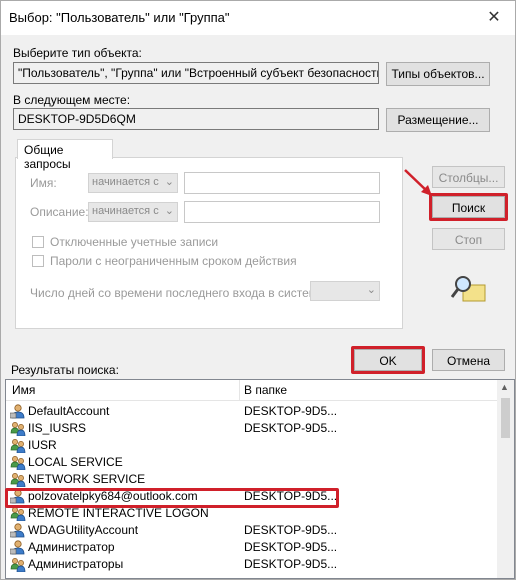 The image size is (516, 580). Describe the element at coordinates (72, 100) in the screenshot. I see `location-label: В следующем месте:` at that location.